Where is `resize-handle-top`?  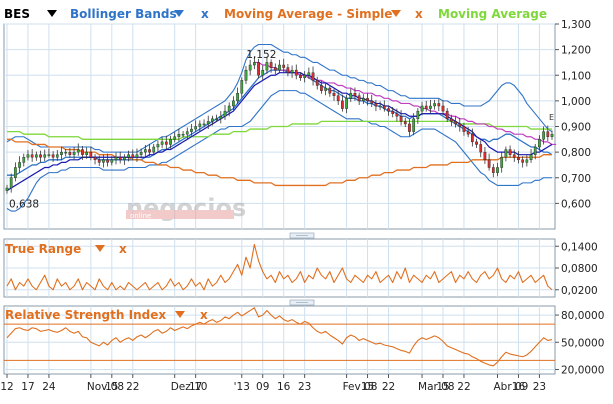 resize-handle-top is located at coordinates (302, 235).